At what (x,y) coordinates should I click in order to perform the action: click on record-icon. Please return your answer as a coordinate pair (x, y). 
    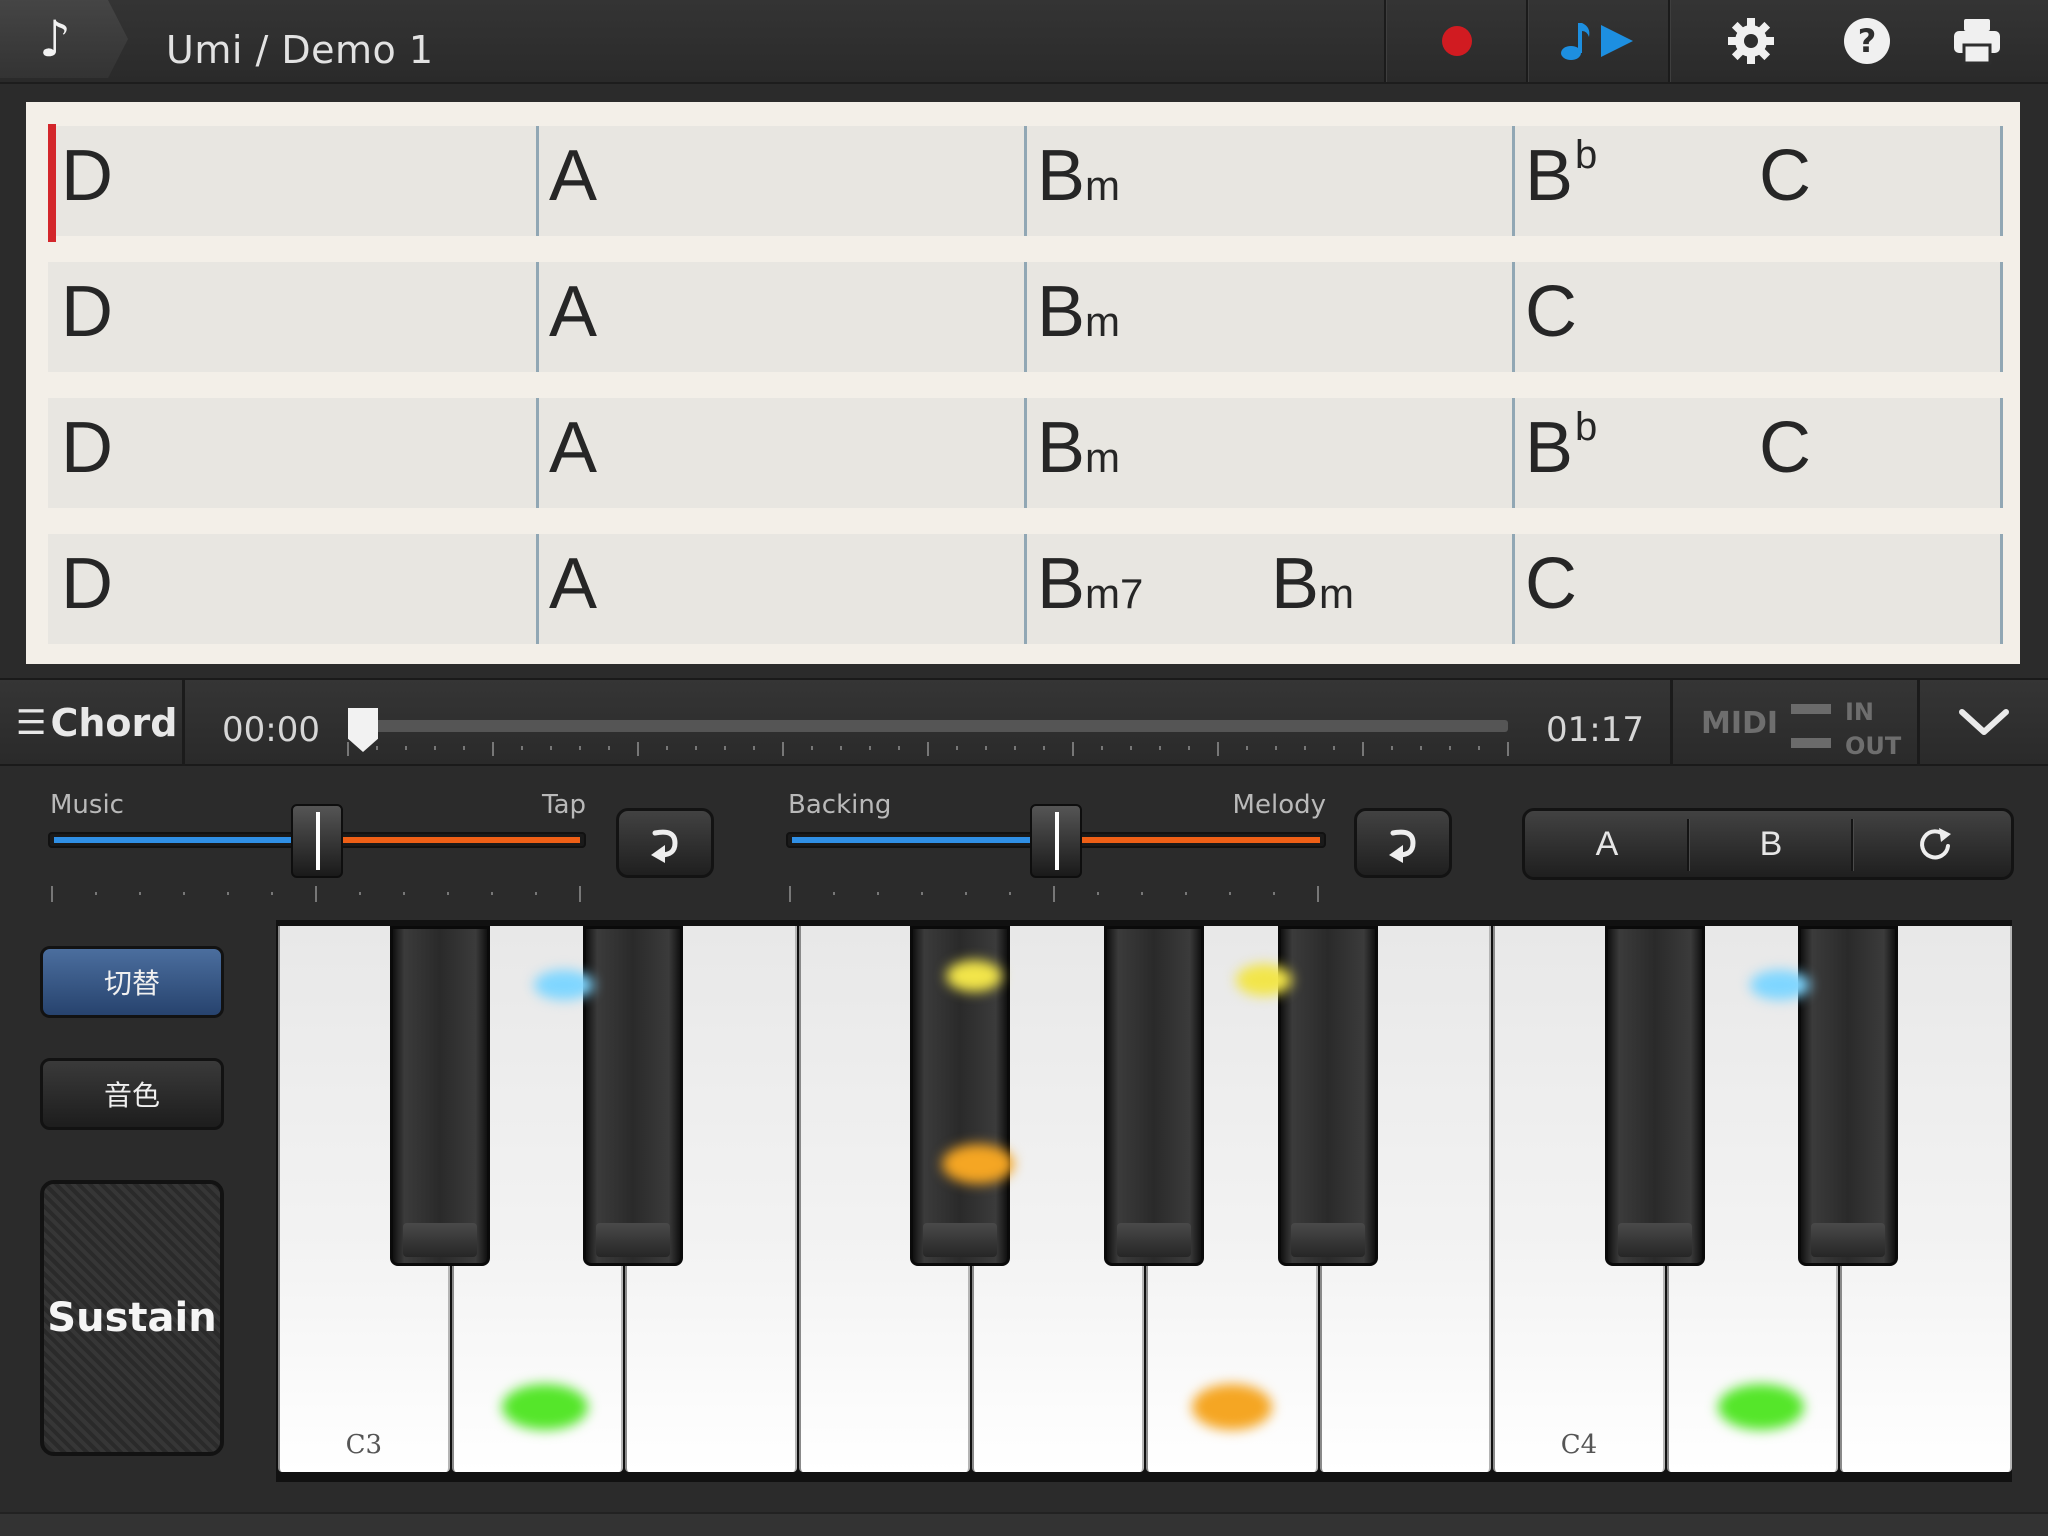
    Looking at the image, I should click on (1457, 41).